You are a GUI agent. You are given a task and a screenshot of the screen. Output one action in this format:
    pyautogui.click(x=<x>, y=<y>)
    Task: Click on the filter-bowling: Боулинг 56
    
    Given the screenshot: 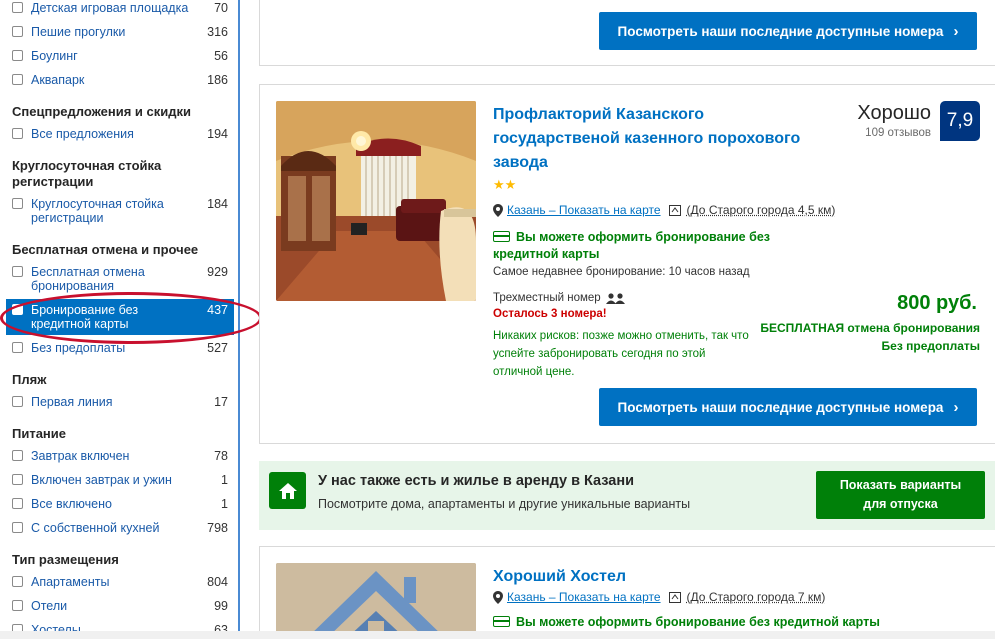 What is the action you would take?
    pyautogui.click(x=120, y=56)
    